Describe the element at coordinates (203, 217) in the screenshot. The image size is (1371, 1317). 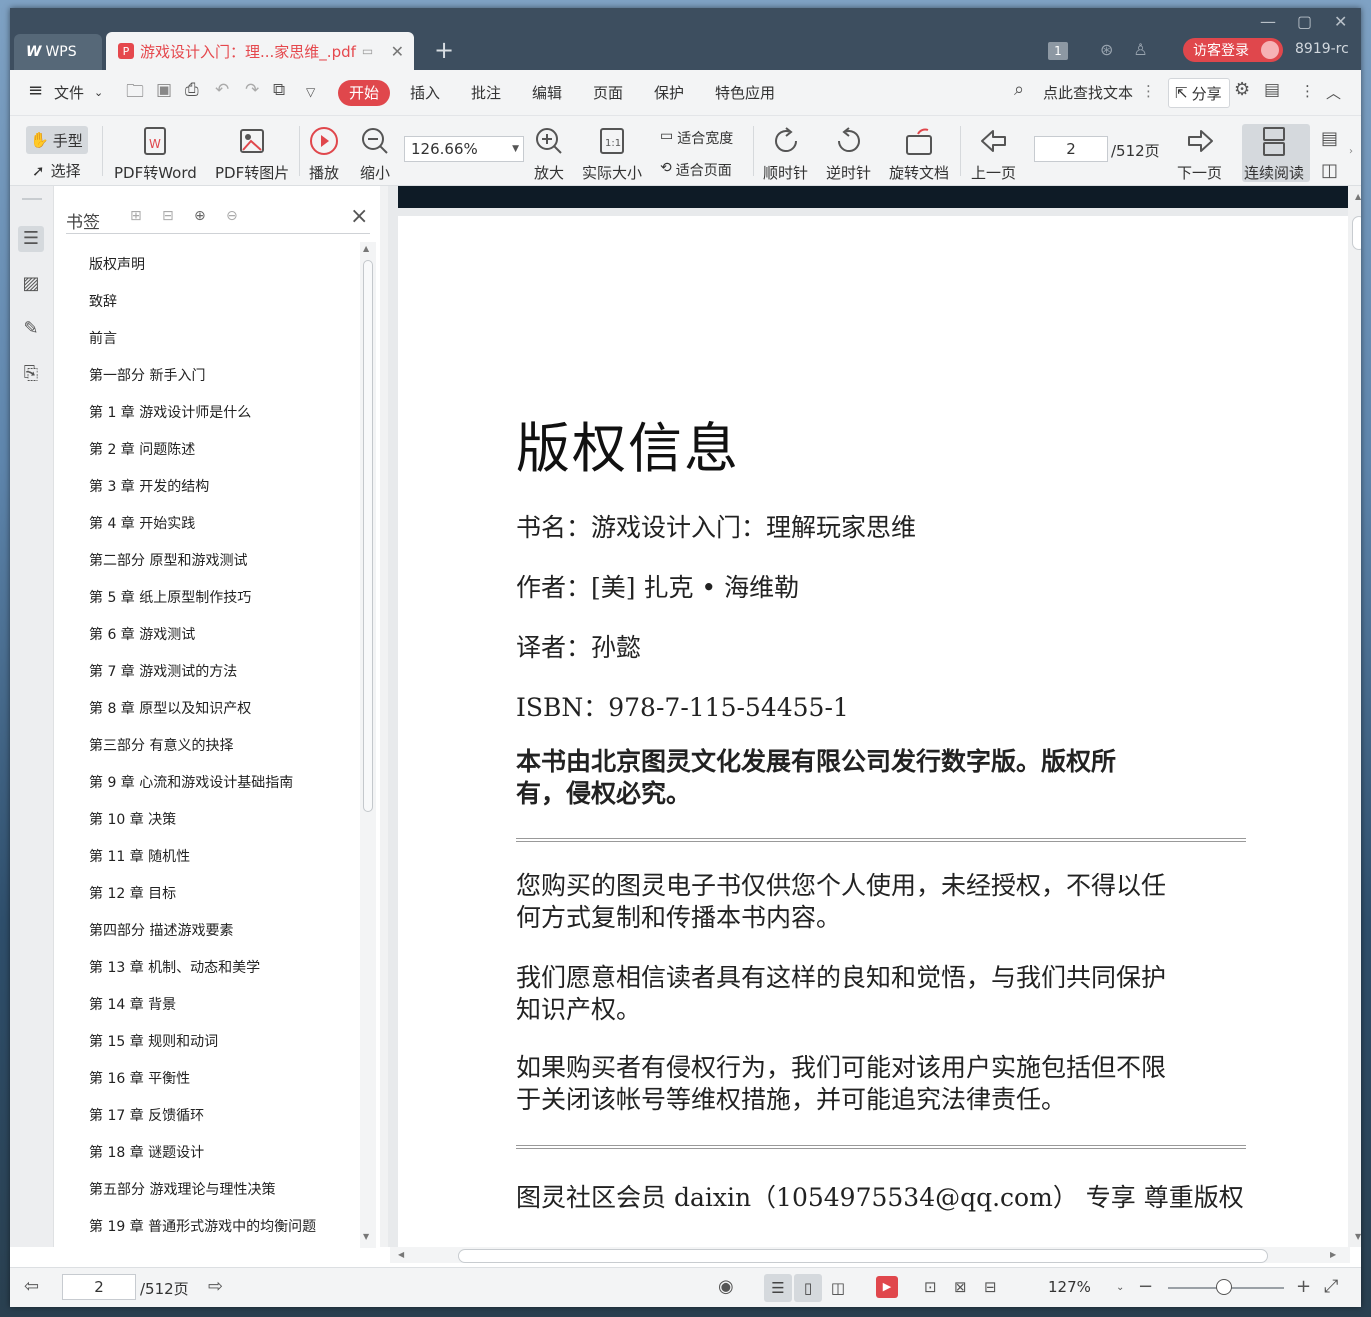
I see `add-bookmark-icon: ⊕` at that location.